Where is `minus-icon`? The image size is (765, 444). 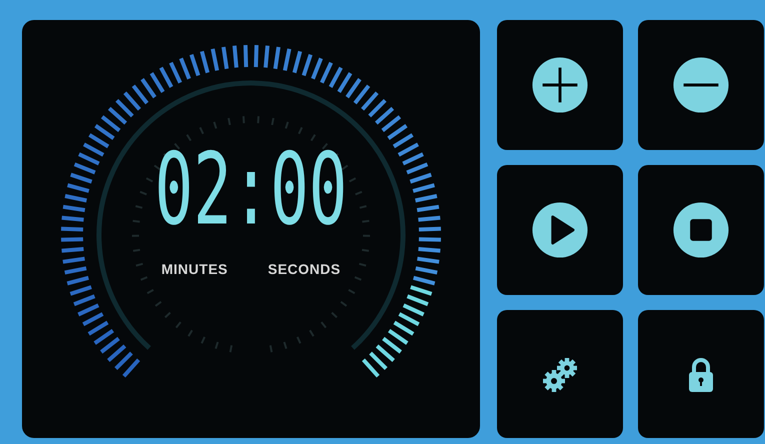 minus-icon is located at coordinates (701, 85).